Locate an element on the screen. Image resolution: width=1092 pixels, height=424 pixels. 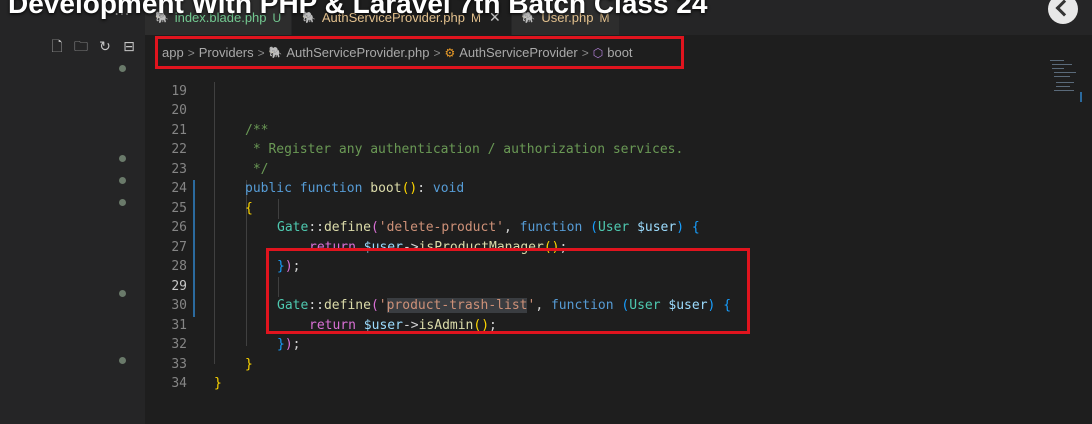
new-folder-icon: 🗀 is located at coordinates (81, 47).